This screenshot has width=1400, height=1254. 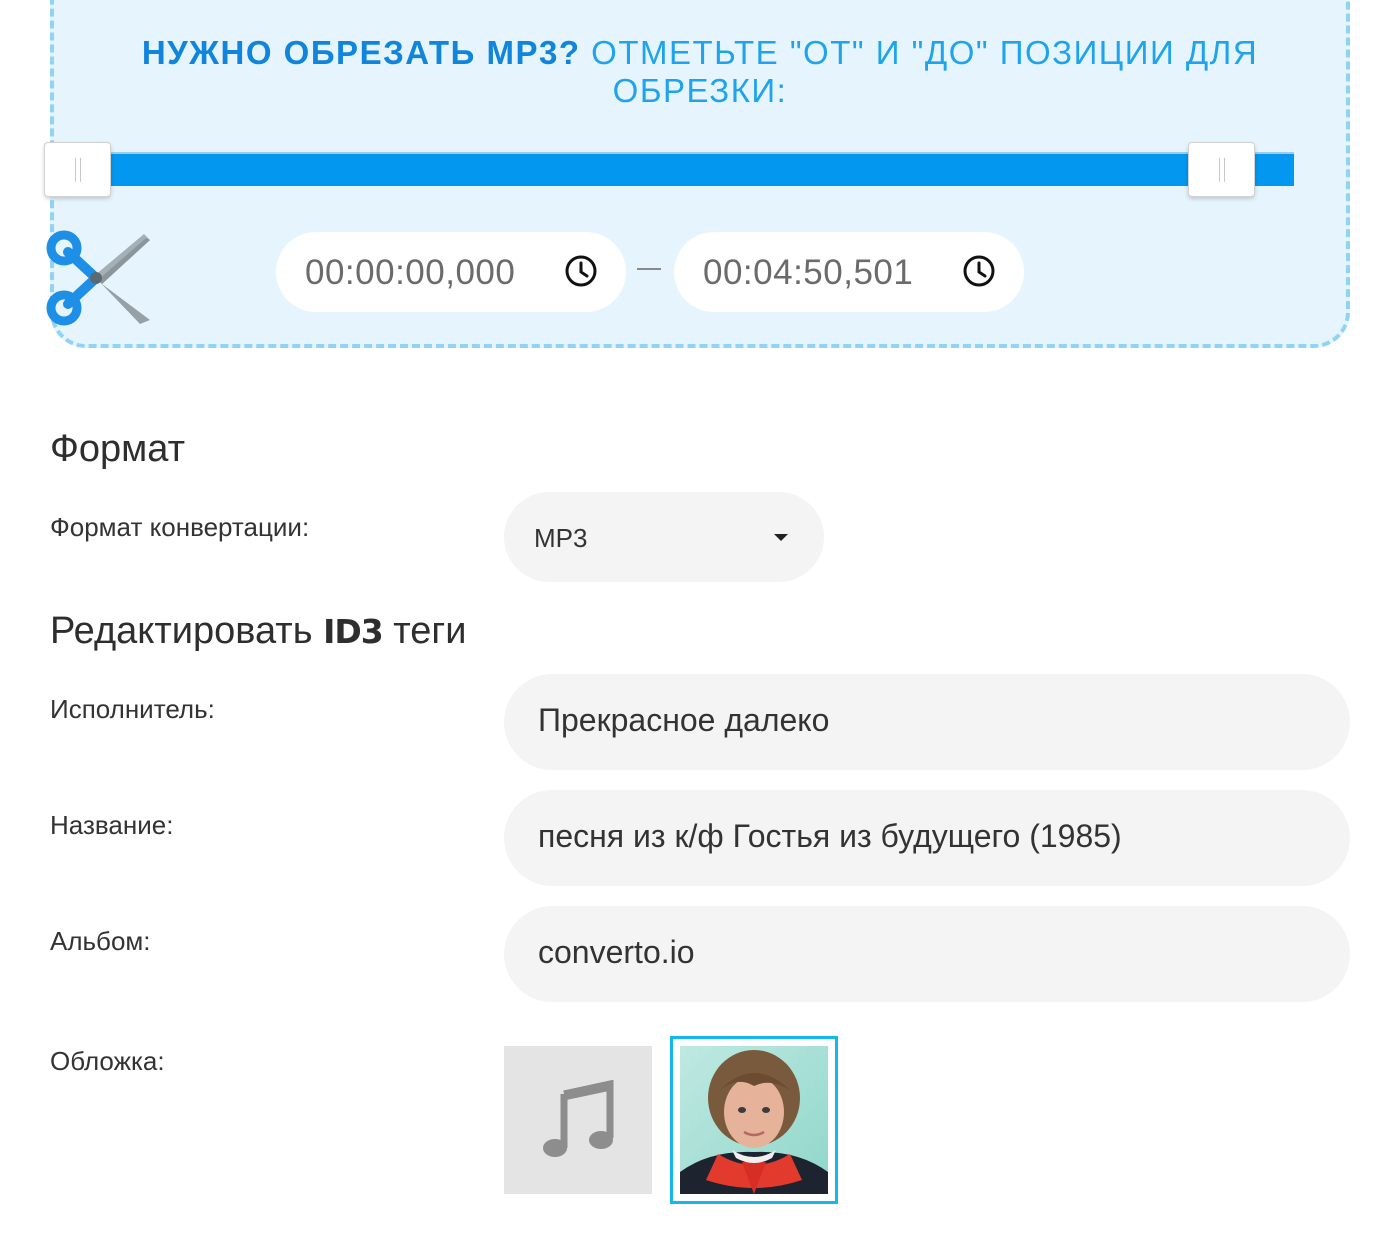 What do you see at coordinates (430, 631) in the screenshot?
I see `id3-title-after: теги` at bounding box center [430, 631].